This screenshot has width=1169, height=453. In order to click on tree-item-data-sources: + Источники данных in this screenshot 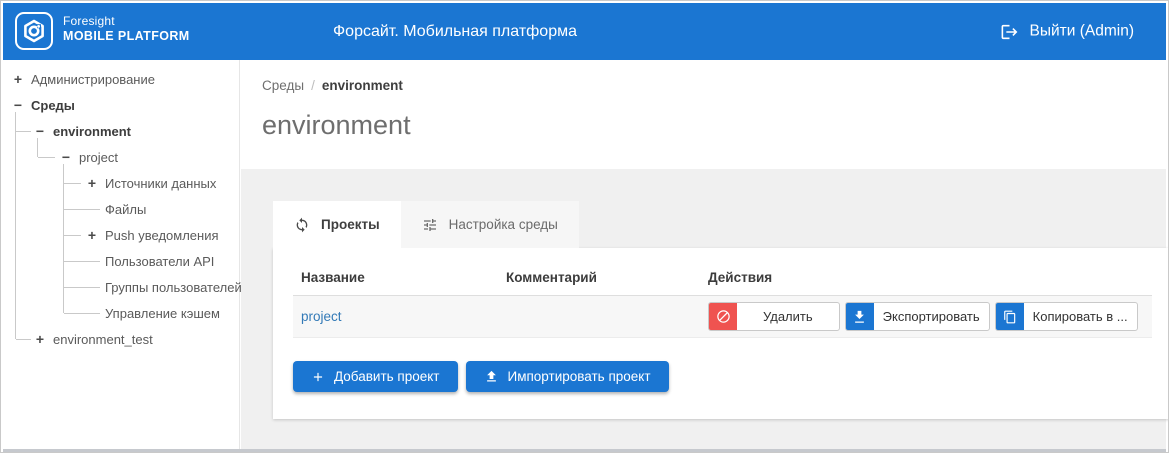, I will do `click(121, 183)`.